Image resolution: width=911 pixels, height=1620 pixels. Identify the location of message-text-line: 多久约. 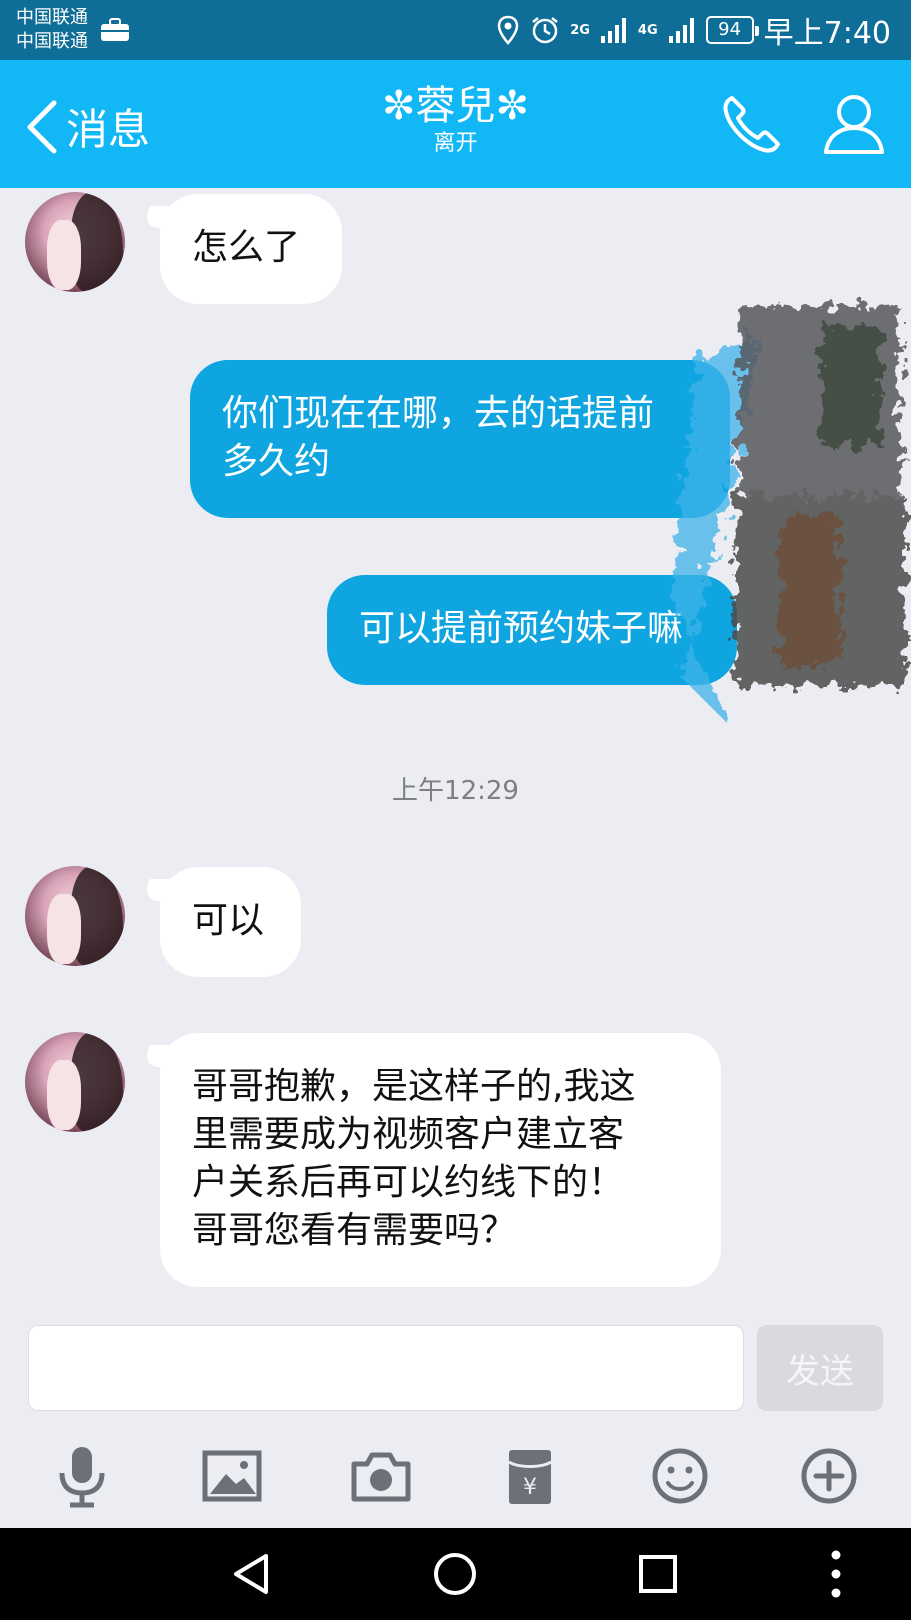
(276, 461).